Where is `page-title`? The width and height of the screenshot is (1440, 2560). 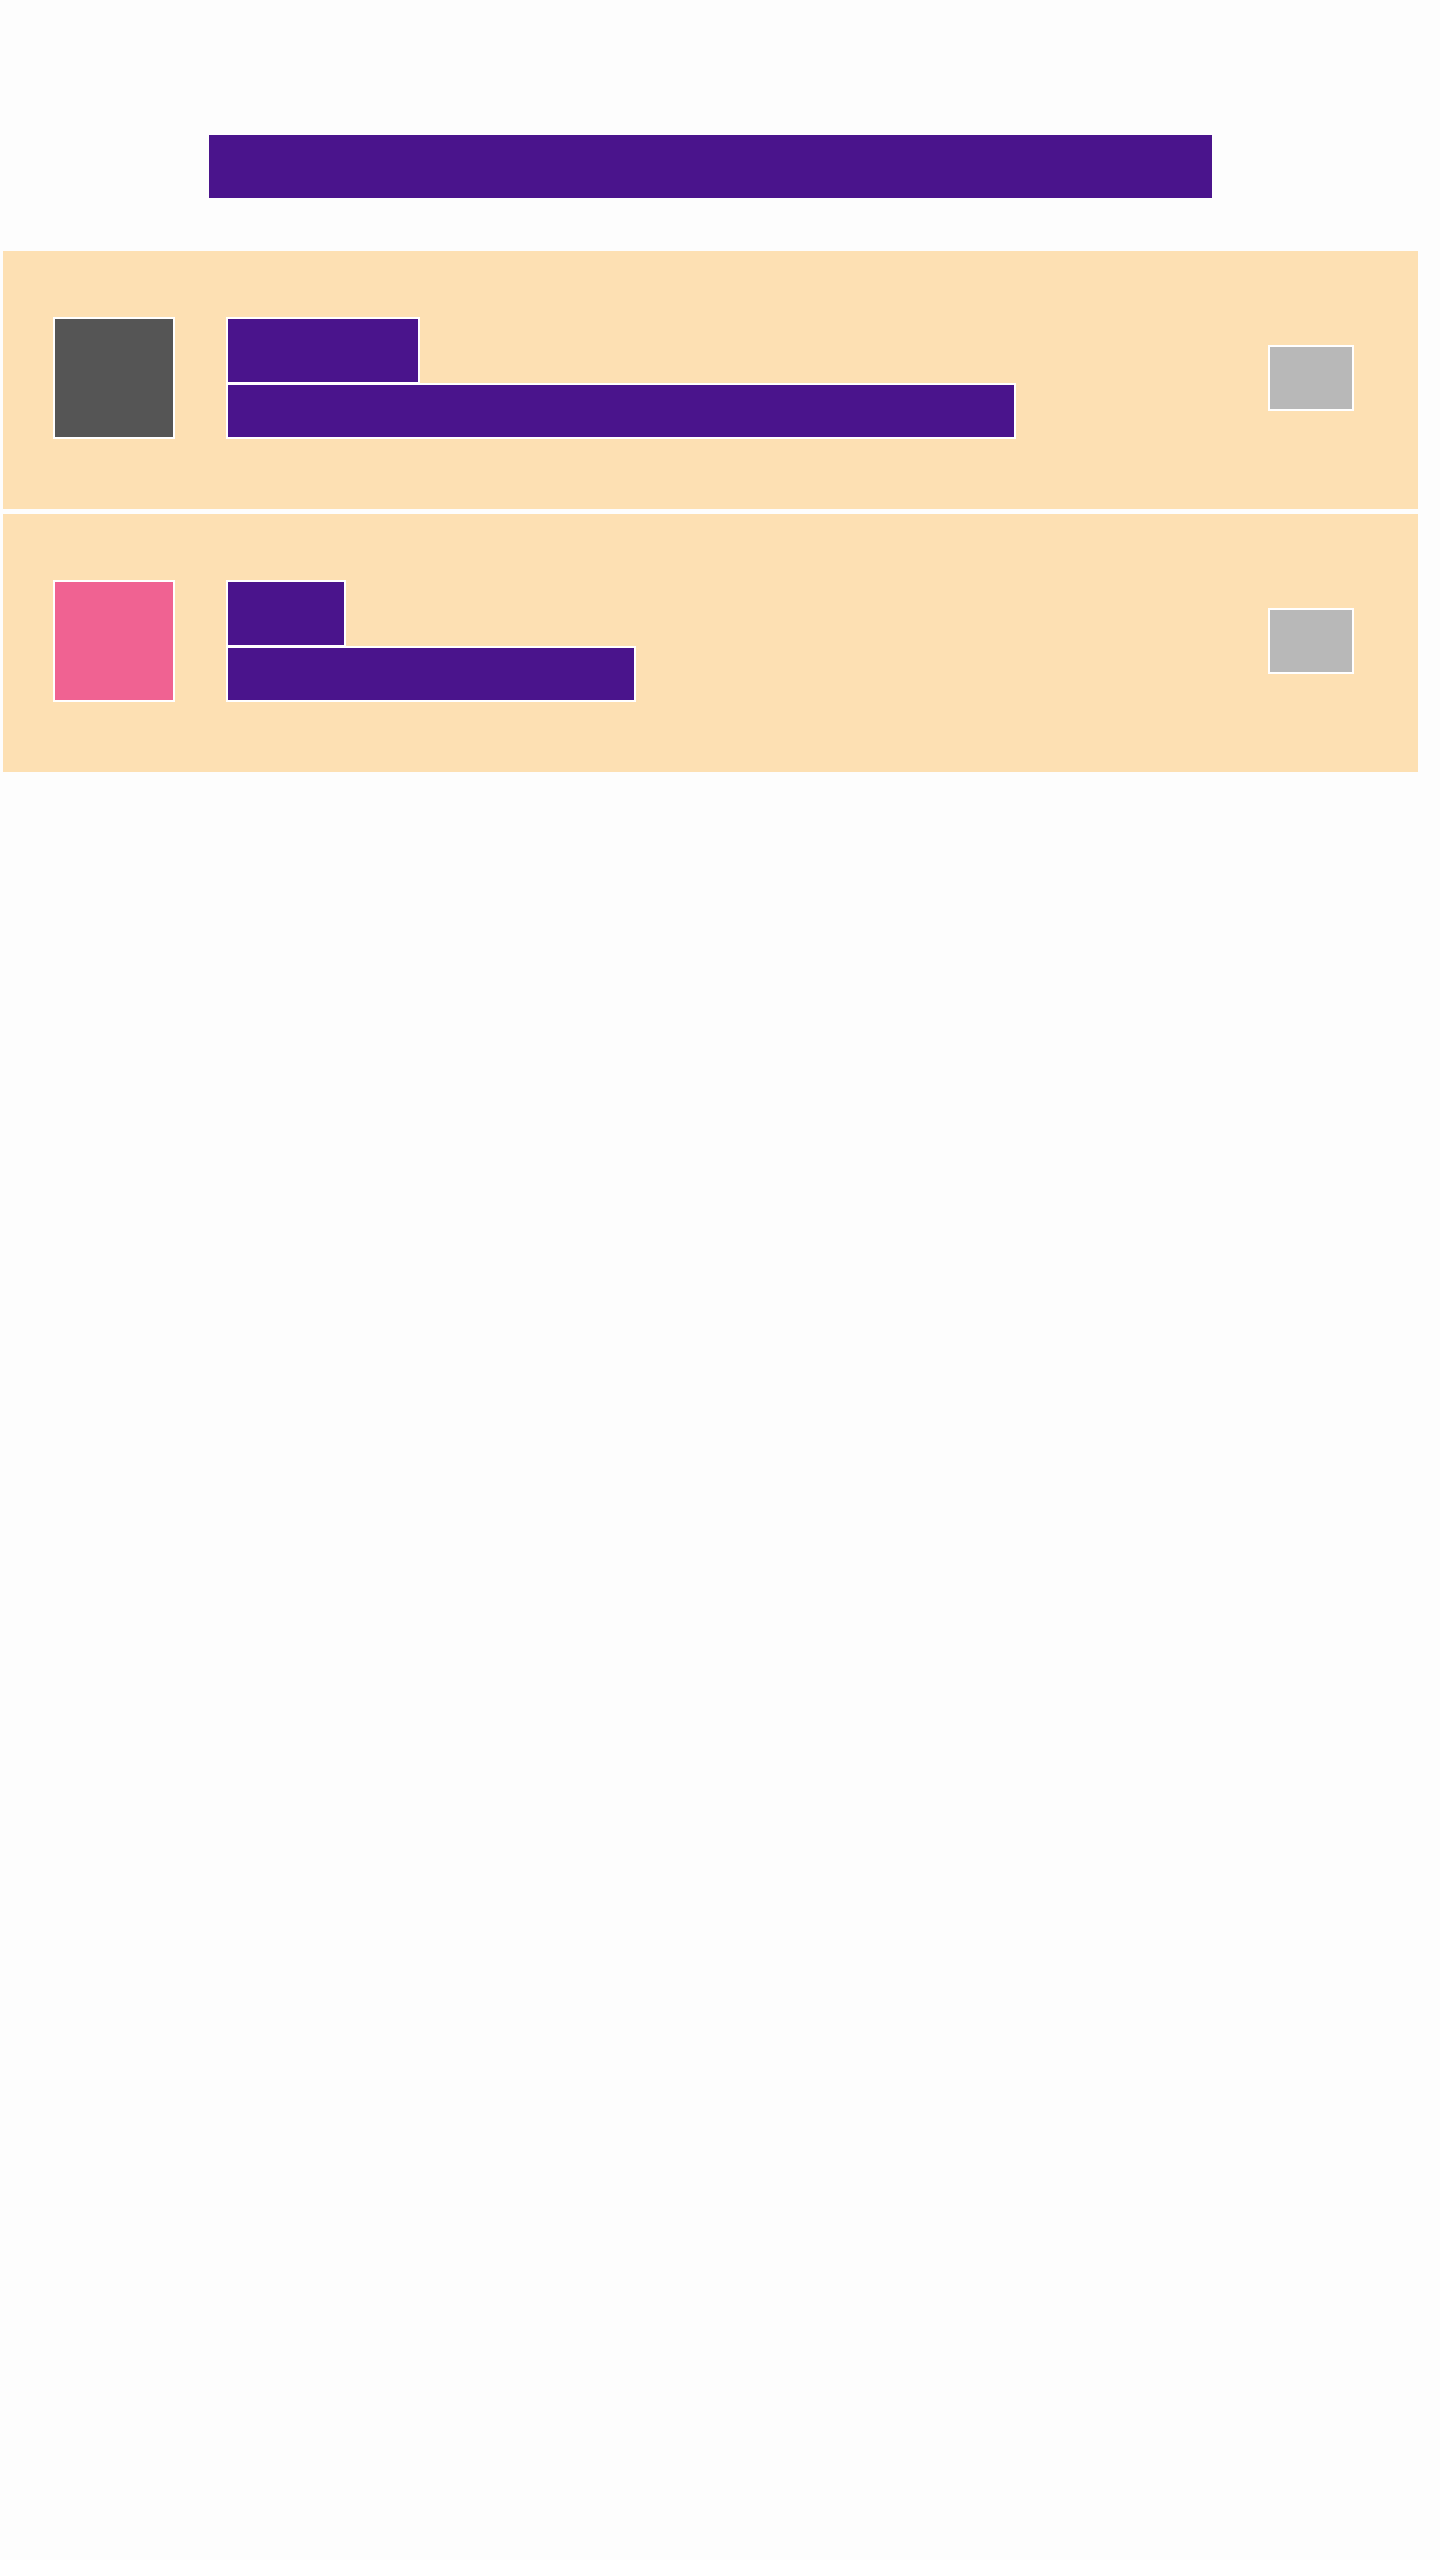
page-title is located at coordinates (710, 166).